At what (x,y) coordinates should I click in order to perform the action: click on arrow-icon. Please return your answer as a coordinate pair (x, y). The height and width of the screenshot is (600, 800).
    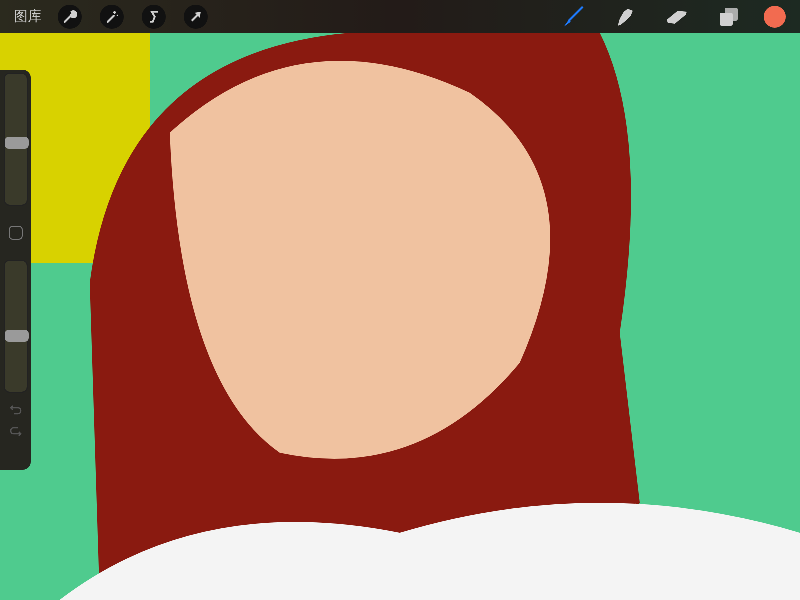
    Looking at the image, I should click on (196, 16).